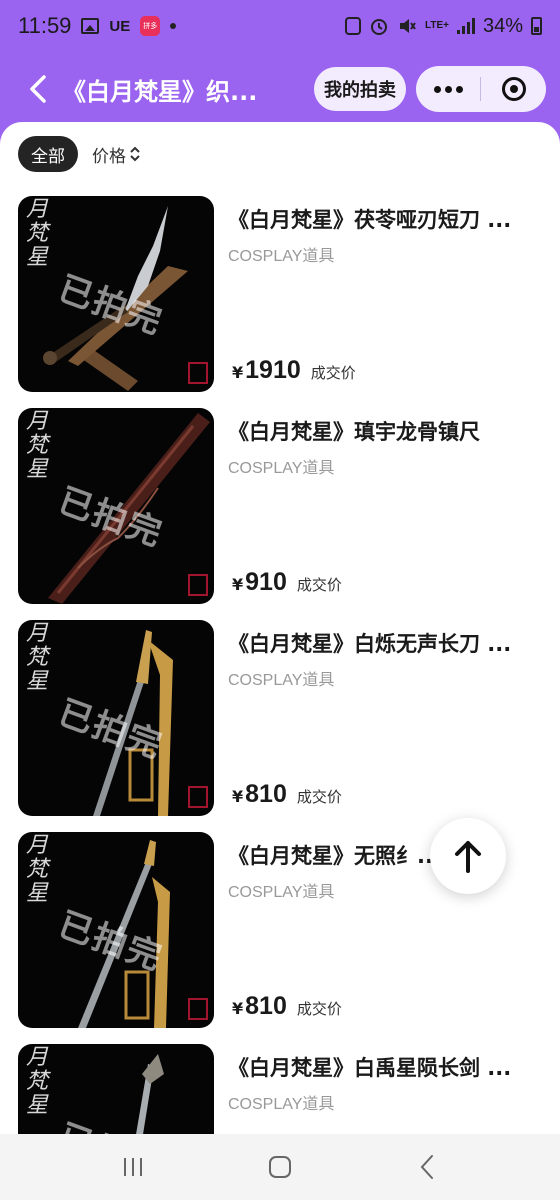 This screenshot has height=1200, width=560. What do you see at coordinates (407, 26) in the screenshot?
I see `mute-icon` at bounding box center [407, 26].